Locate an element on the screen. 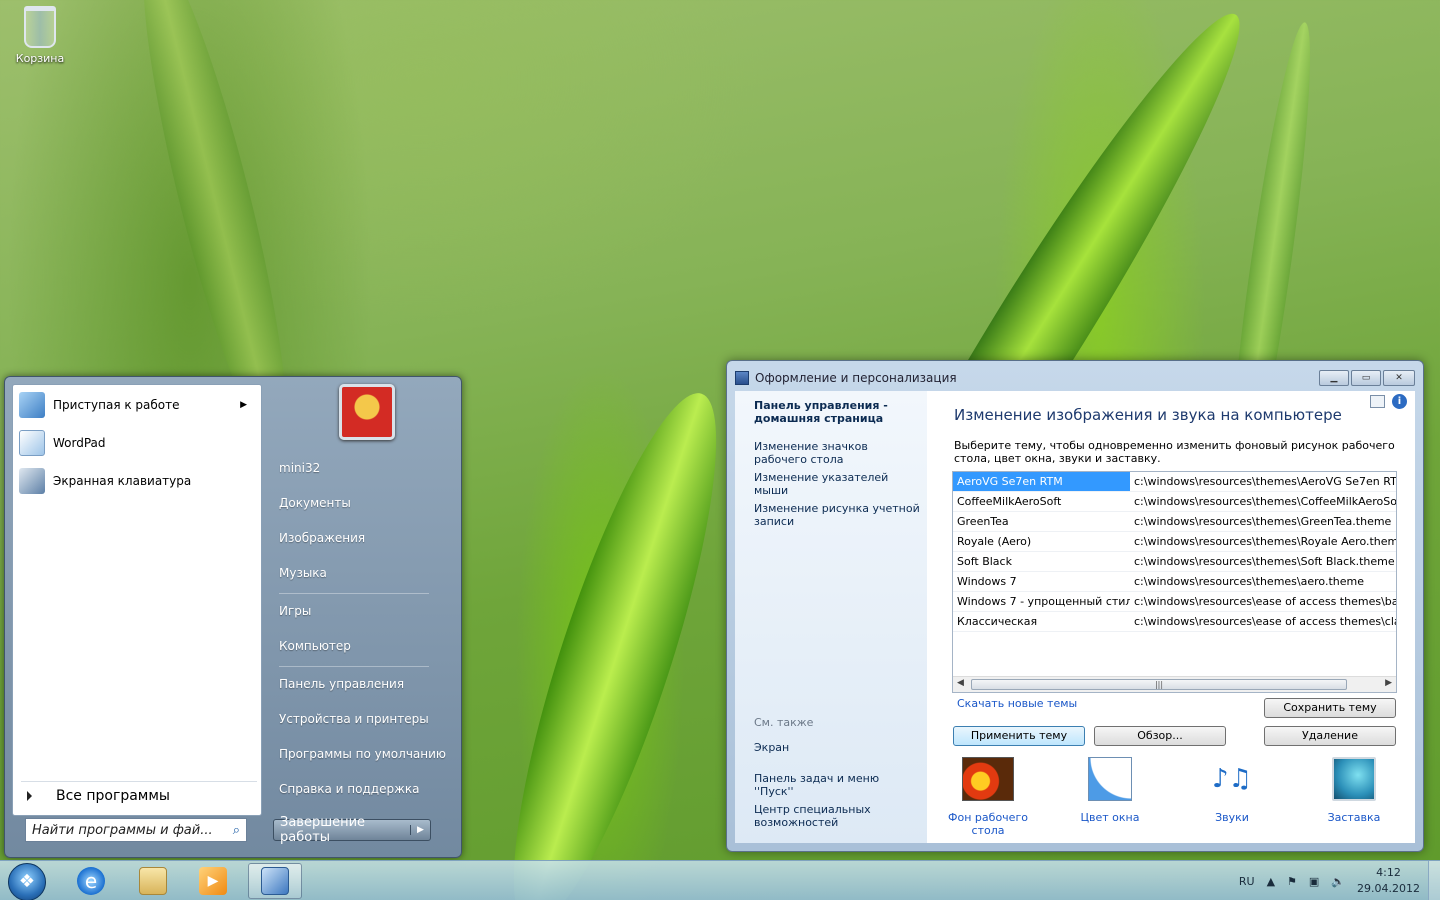 This screenshot has width=1440, height=900. start-link-pictures: Изображения is located at coordinates (322, 538).